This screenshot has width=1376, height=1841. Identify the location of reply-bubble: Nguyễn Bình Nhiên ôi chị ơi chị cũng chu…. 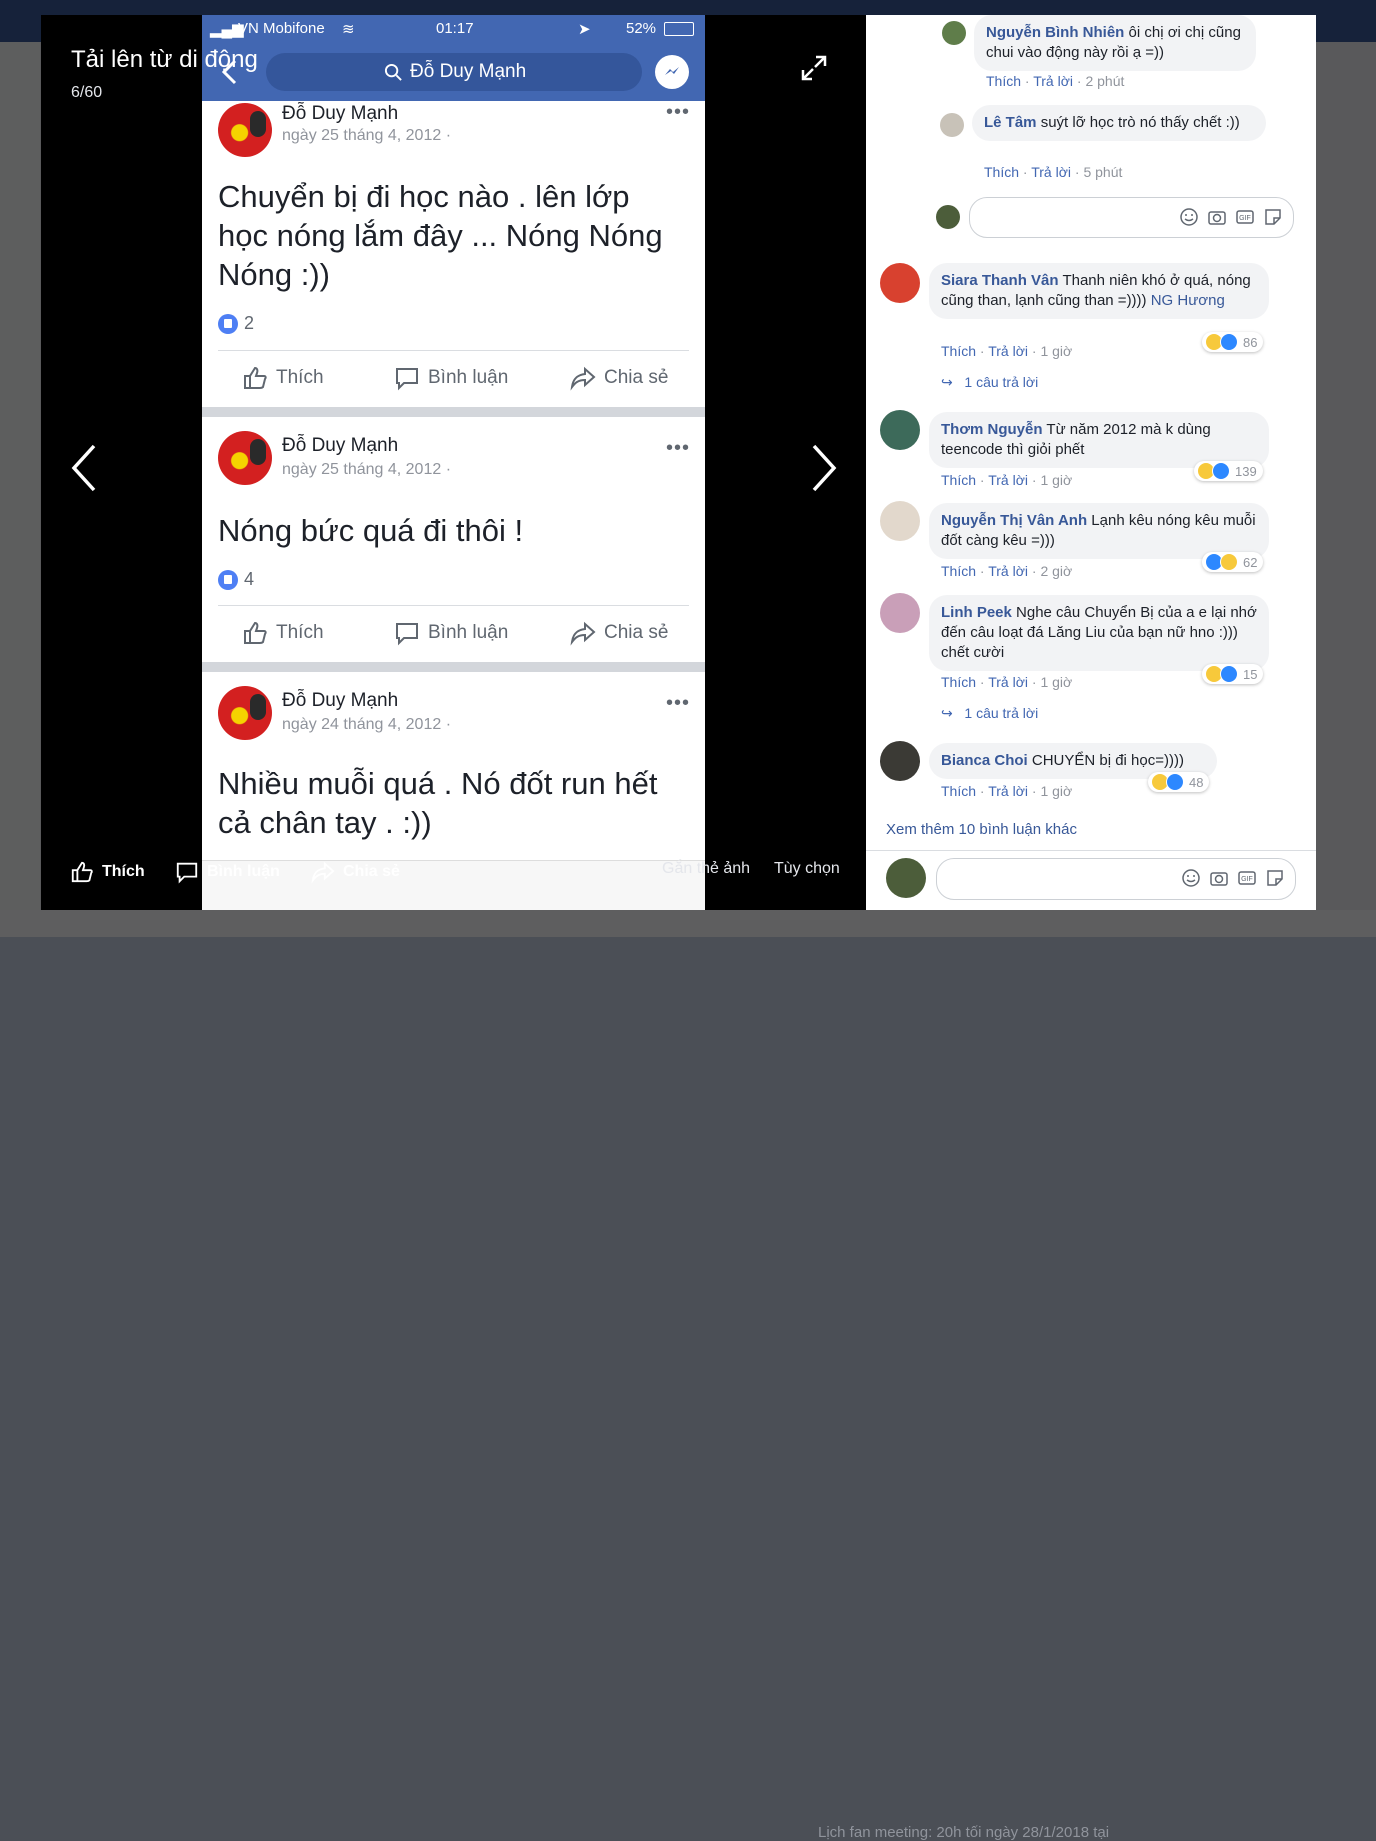
(1115, 43).